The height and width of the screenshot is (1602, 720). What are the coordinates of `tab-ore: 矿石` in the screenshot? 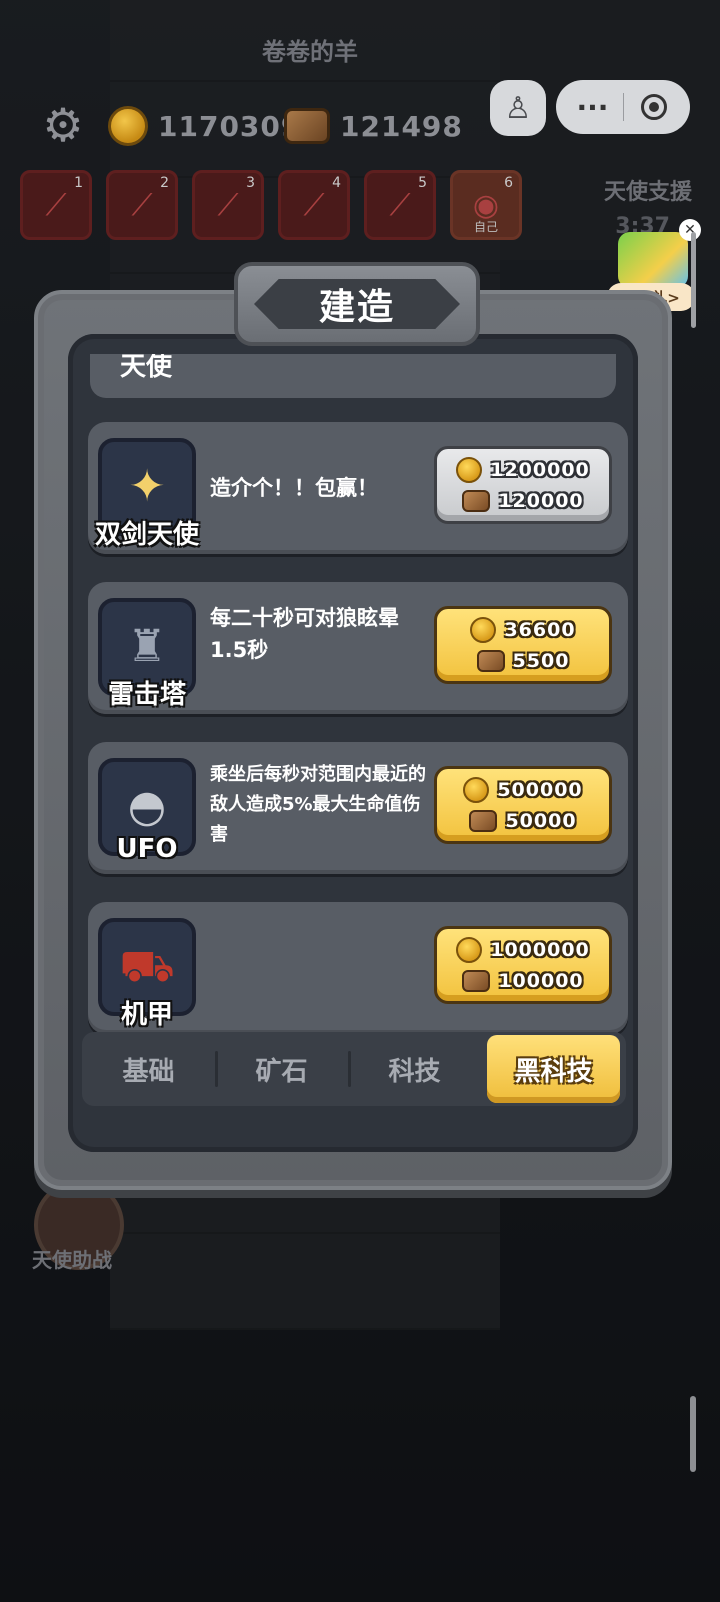 It's located at (281, 1069).